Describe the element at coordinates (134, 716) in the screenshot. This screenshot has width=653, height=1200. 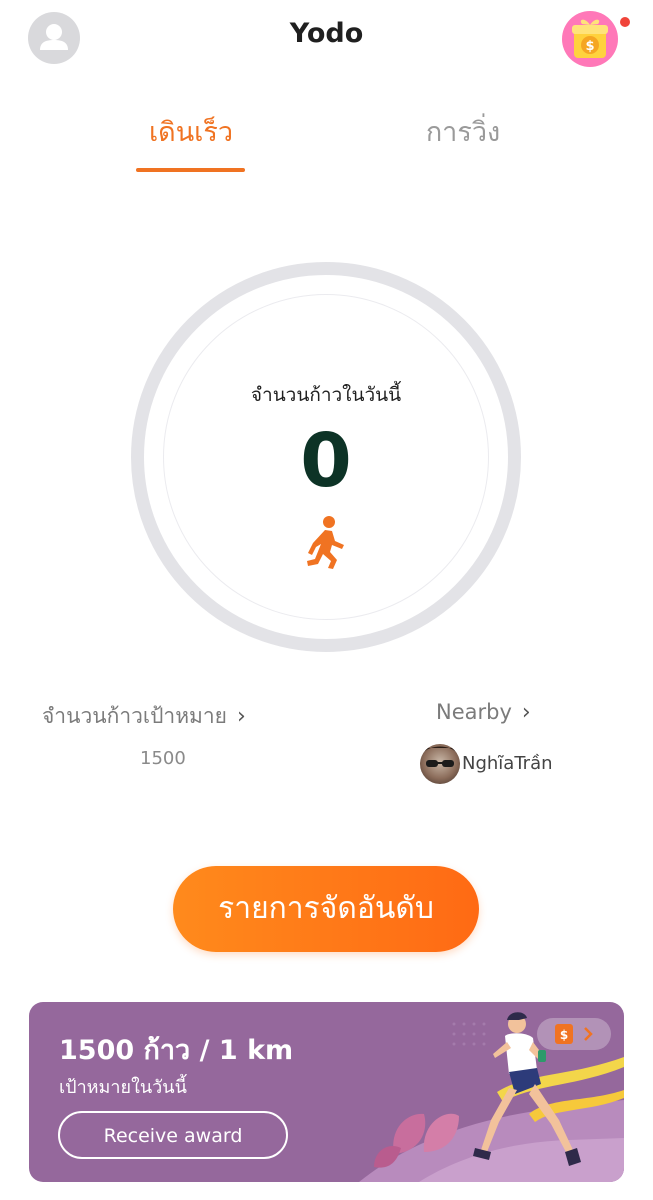
I see `target-steps-label: จำนวนก้าวเป้าหมาย` at that location.